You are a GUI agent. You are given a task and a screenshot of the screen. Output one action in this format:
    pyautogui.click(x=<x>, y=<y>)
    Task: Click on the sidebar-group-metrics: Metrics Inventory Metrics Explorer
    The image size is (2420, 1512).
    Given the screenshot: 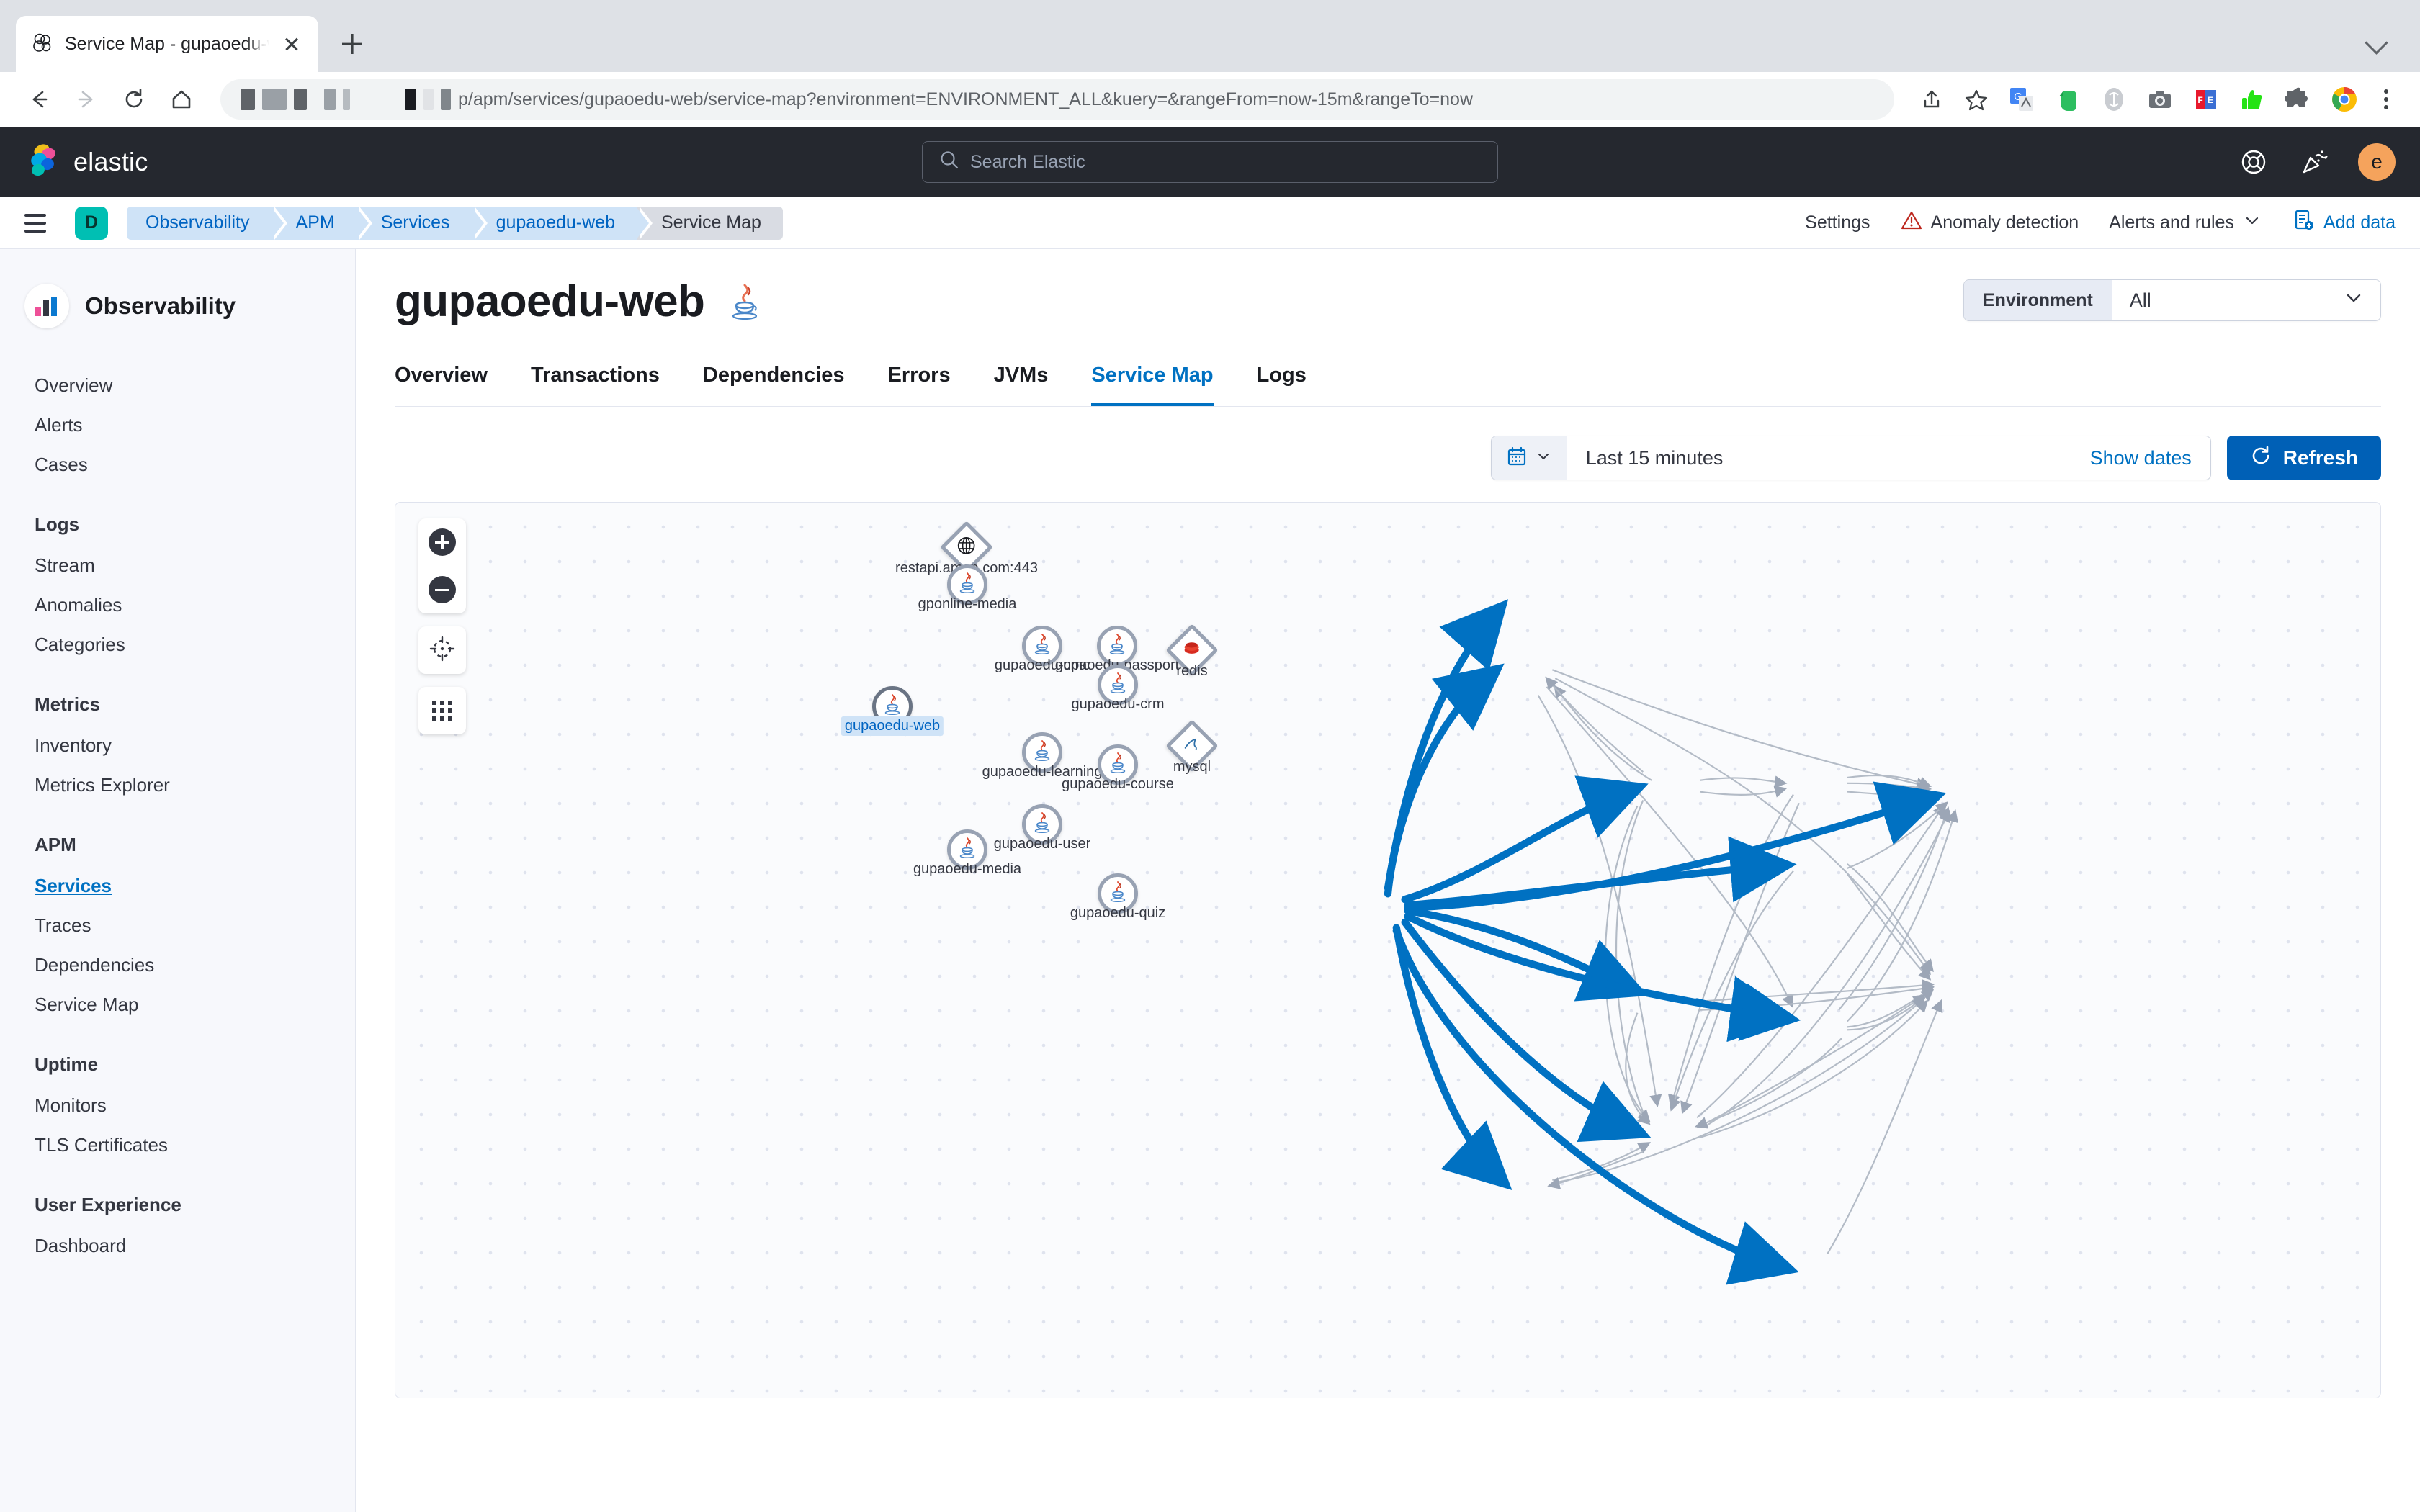 What is the action you would take?
    pyautogui.click(x=177, y=749)
    